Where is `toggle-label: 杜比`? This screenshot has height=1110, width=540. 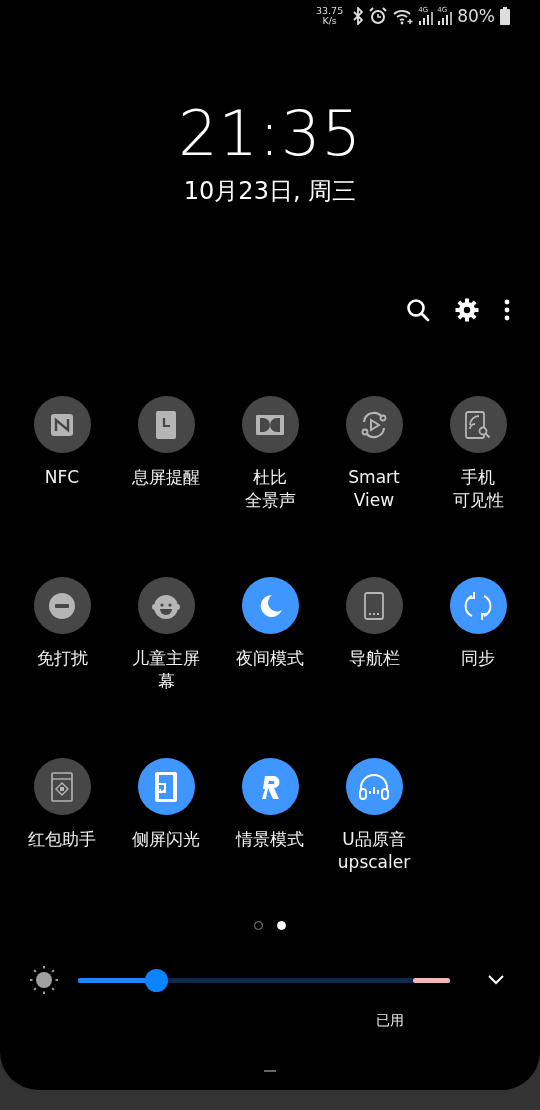
toggle-label: 杜比 is located at coordinates (270, 477).